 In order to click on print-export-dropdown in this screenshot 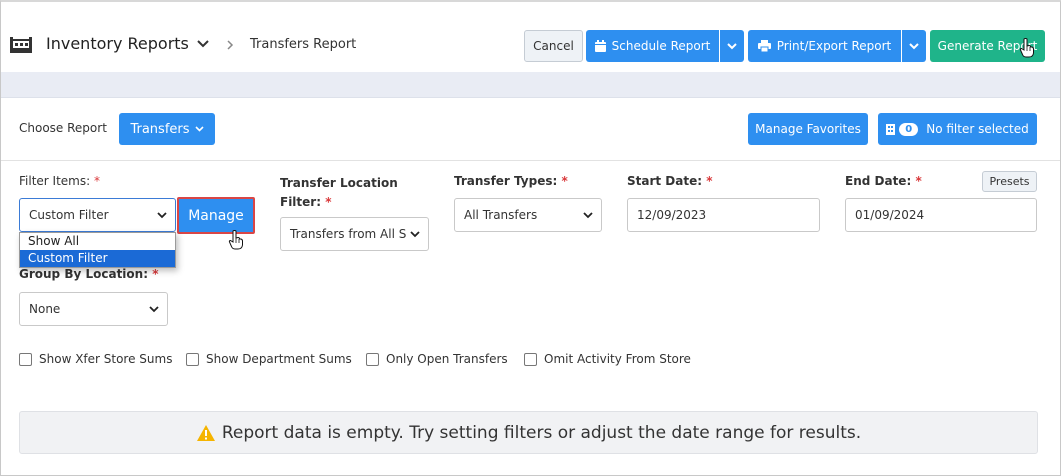, I will do `click(914, 46)`.